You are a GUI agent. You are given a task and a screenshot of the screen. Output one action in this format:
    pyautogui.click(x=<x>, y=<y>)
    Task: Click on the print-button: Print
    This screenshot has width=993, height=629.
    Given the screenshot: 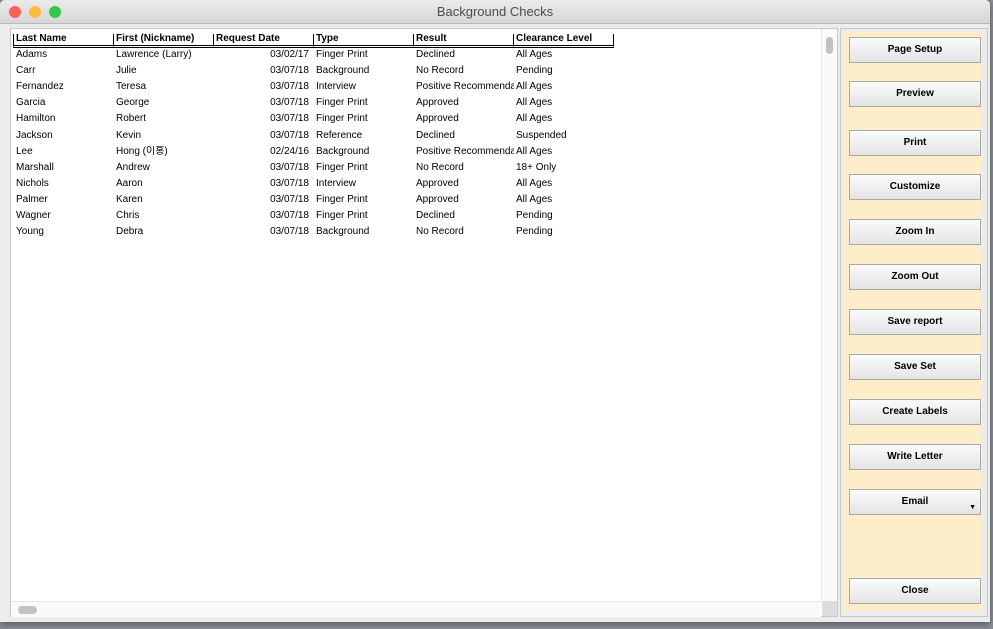 What is the action you would take?
    pyautogui.click(x=915, y=143)
    